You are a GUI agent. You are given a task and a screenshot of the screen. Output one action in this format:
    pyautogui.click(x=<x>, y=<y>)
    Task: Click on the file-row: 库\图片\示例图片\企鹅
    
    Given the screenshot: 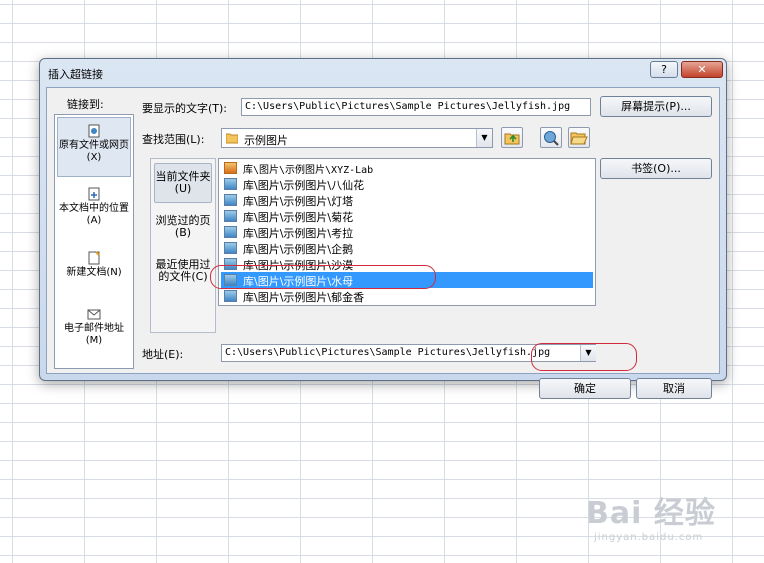 What is the action you would take?
    pyautogui.click(x=407, y=248)
    